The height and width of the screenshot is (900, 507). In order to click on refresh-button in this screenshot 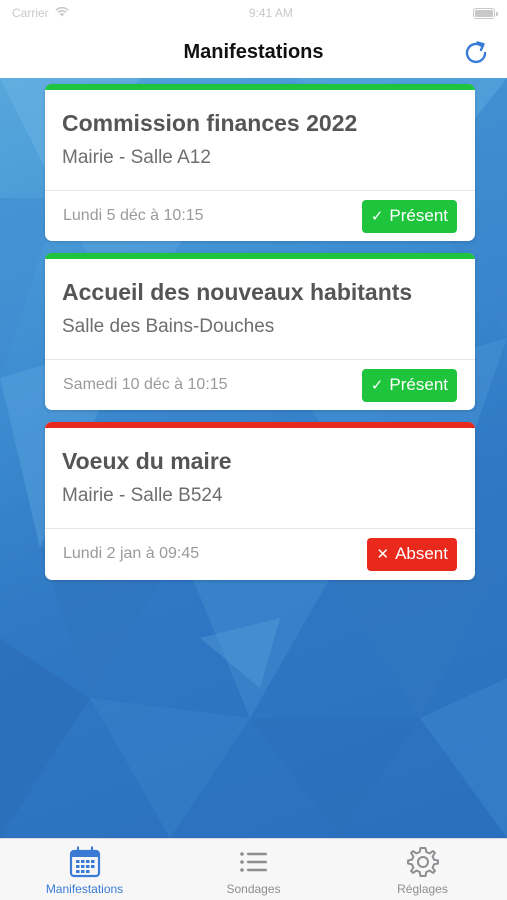, I will do `click(476, 53)`.